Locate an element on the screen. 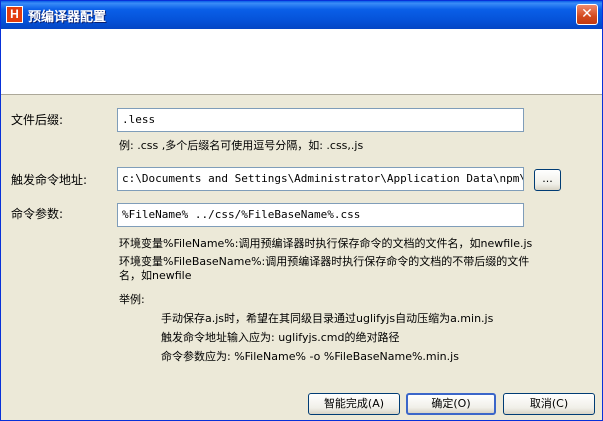 The image size is (603, 421). ext-hint: 例: .css ,多个后缀名可使用逗号分隔，如: .css,.js is located at coordinates (241, 145).